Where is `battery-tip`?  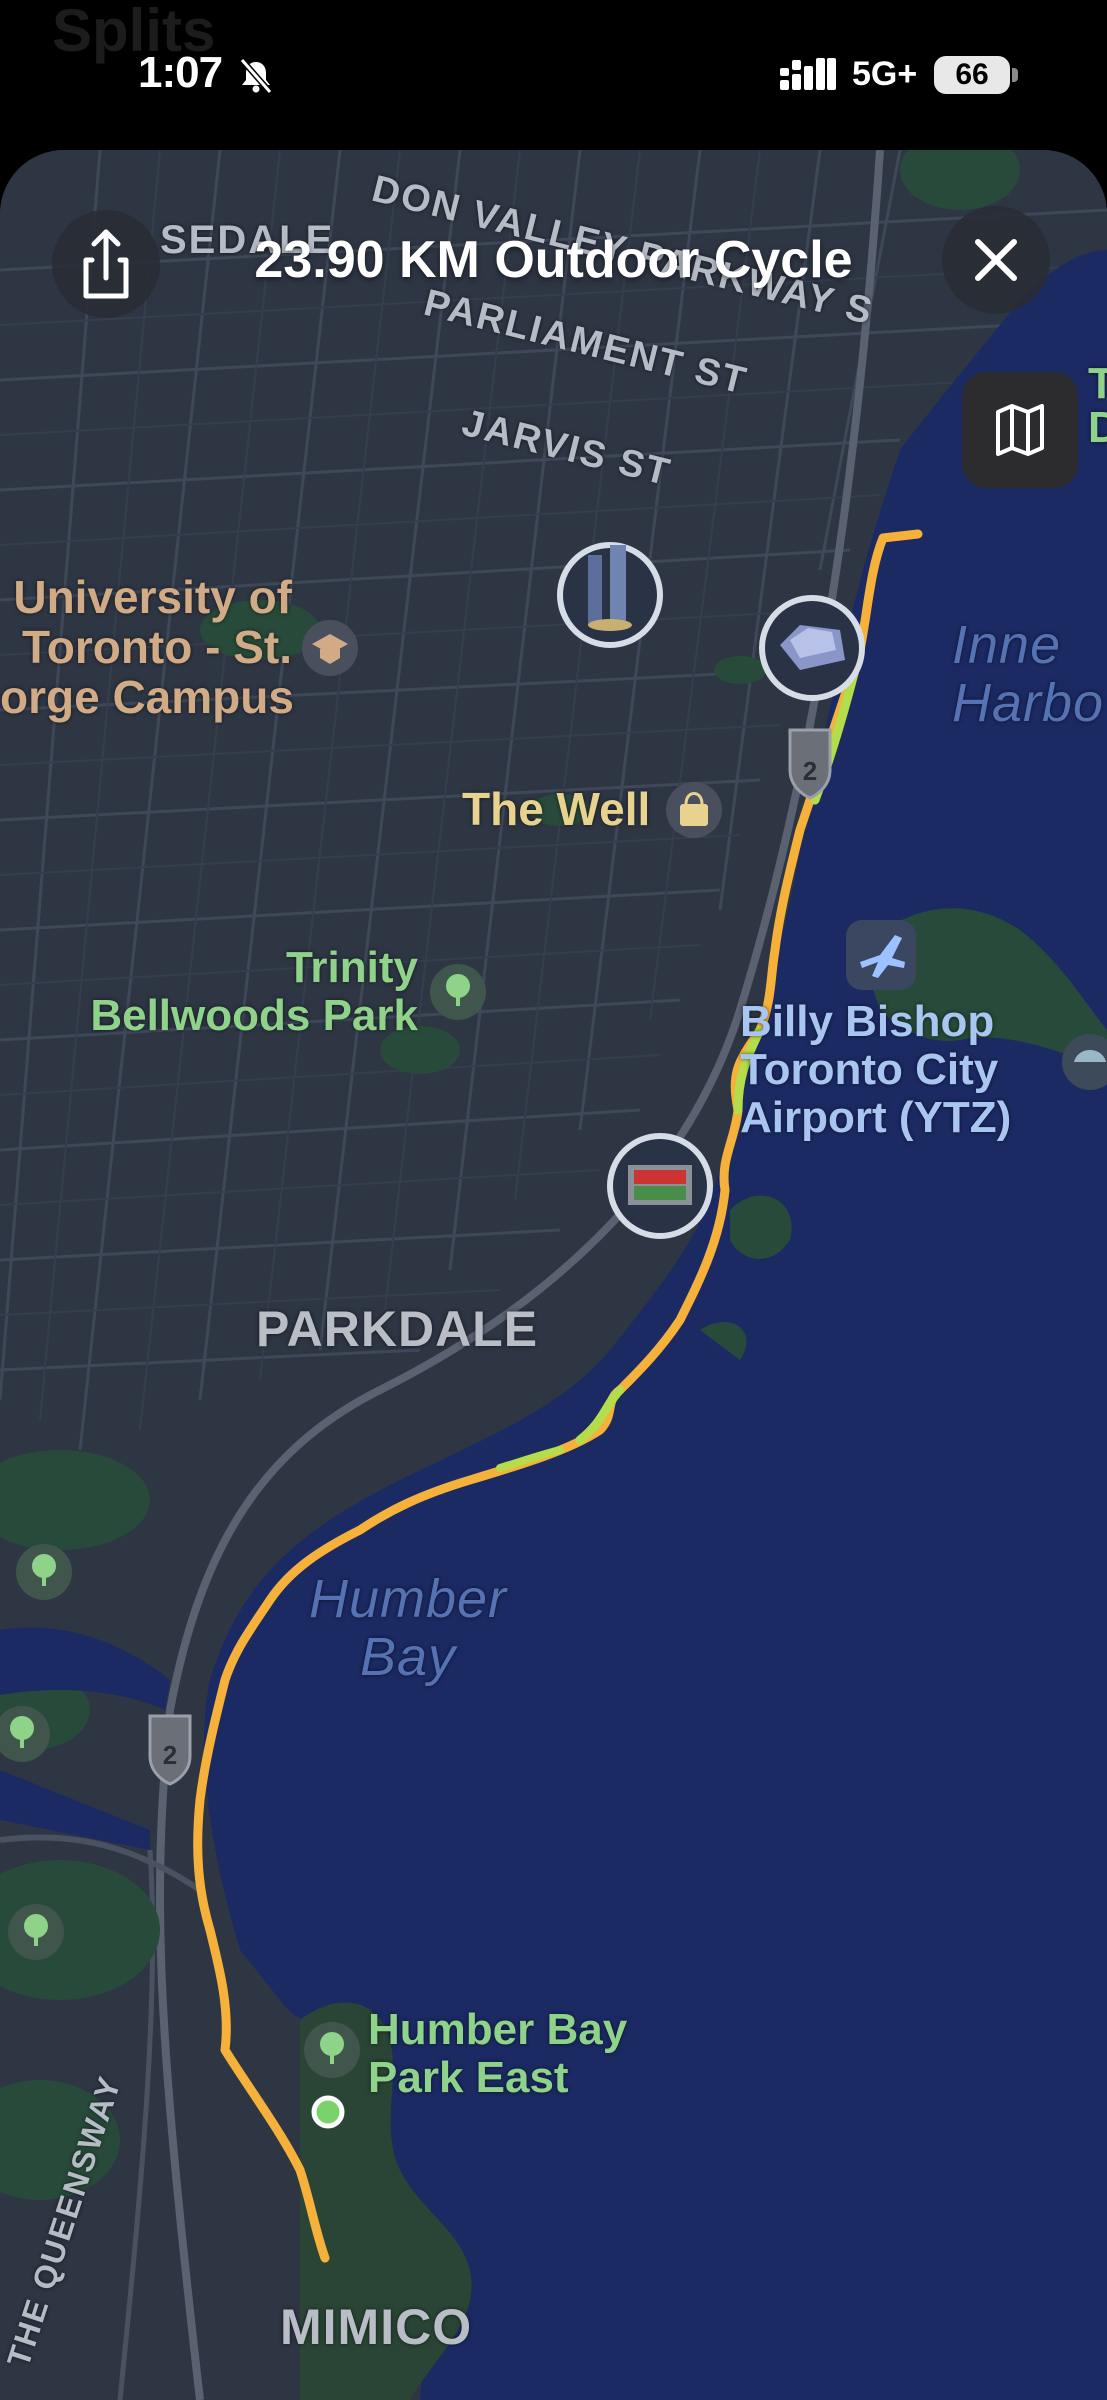 battery-tip is located at coordinates (1015, 75).